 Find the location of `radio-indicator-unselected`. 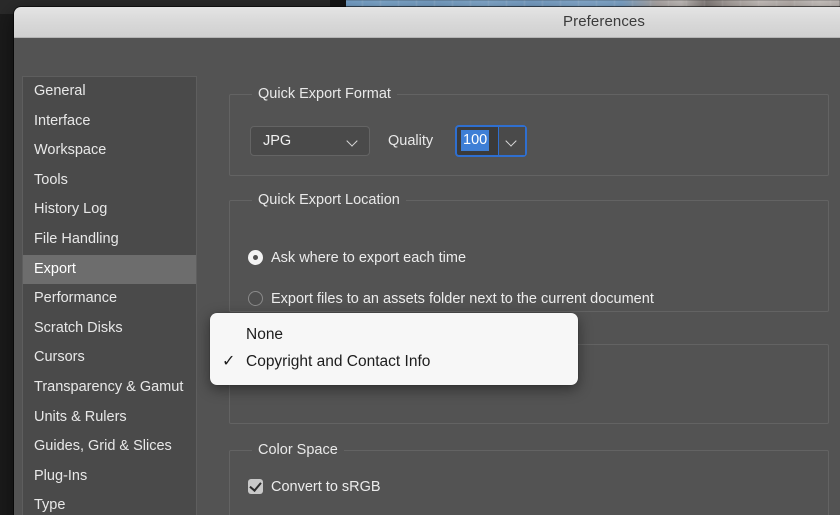

radio-indicator-unselected is located at coordinates (255, 298).